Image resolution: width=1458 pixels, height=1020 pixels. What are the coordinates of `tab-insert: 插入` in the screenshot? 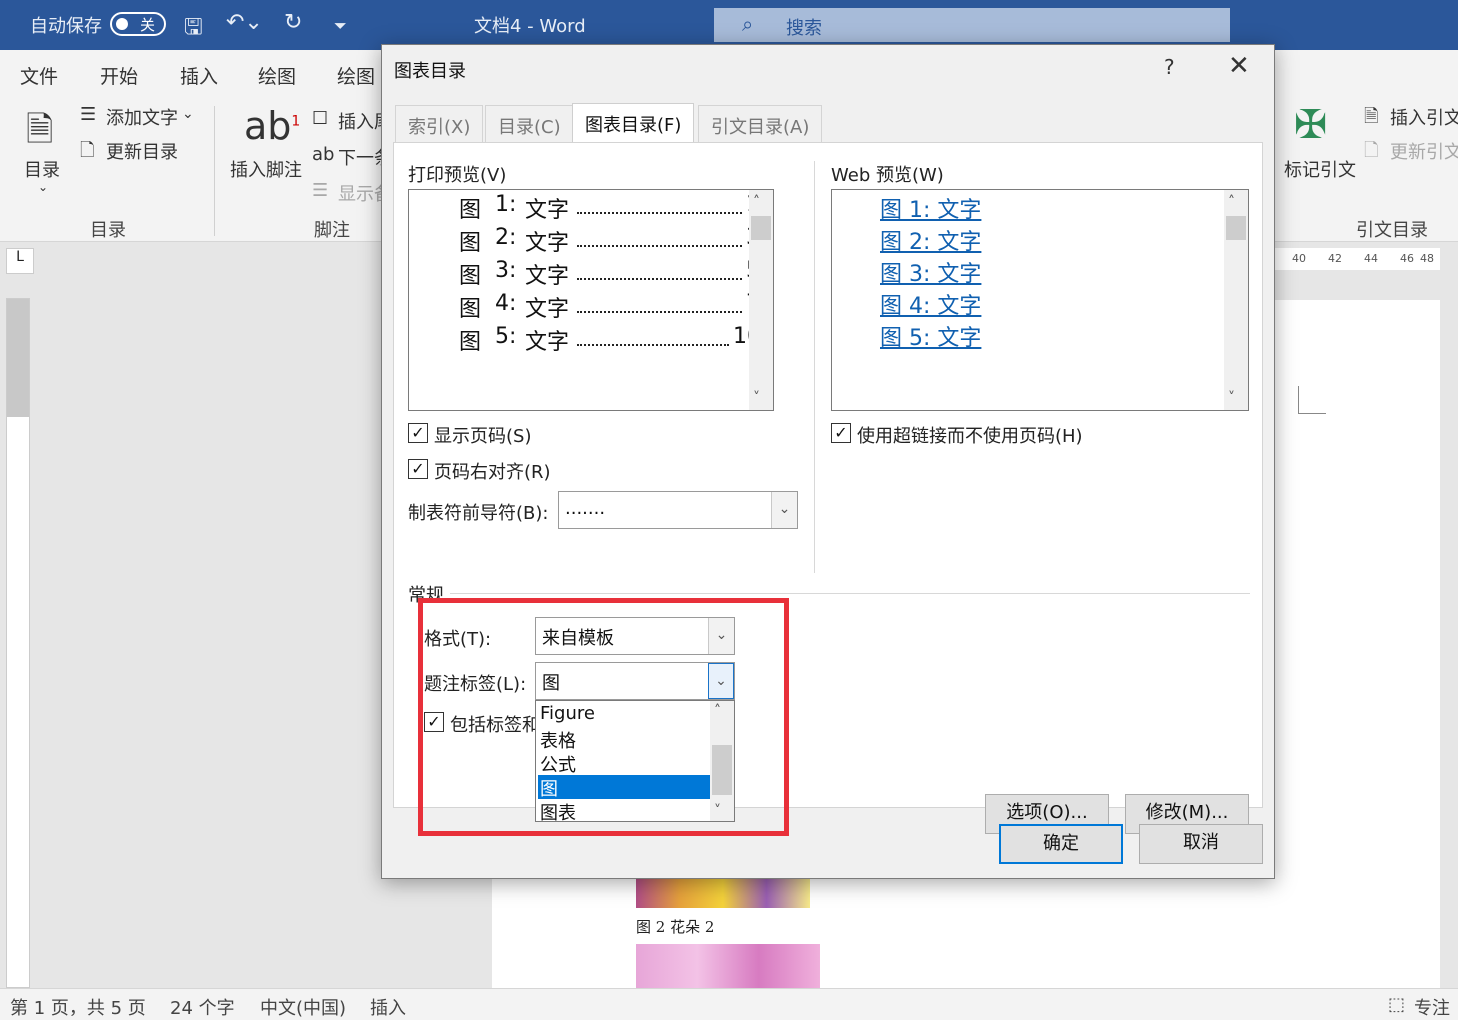 It's located at (199, 75).